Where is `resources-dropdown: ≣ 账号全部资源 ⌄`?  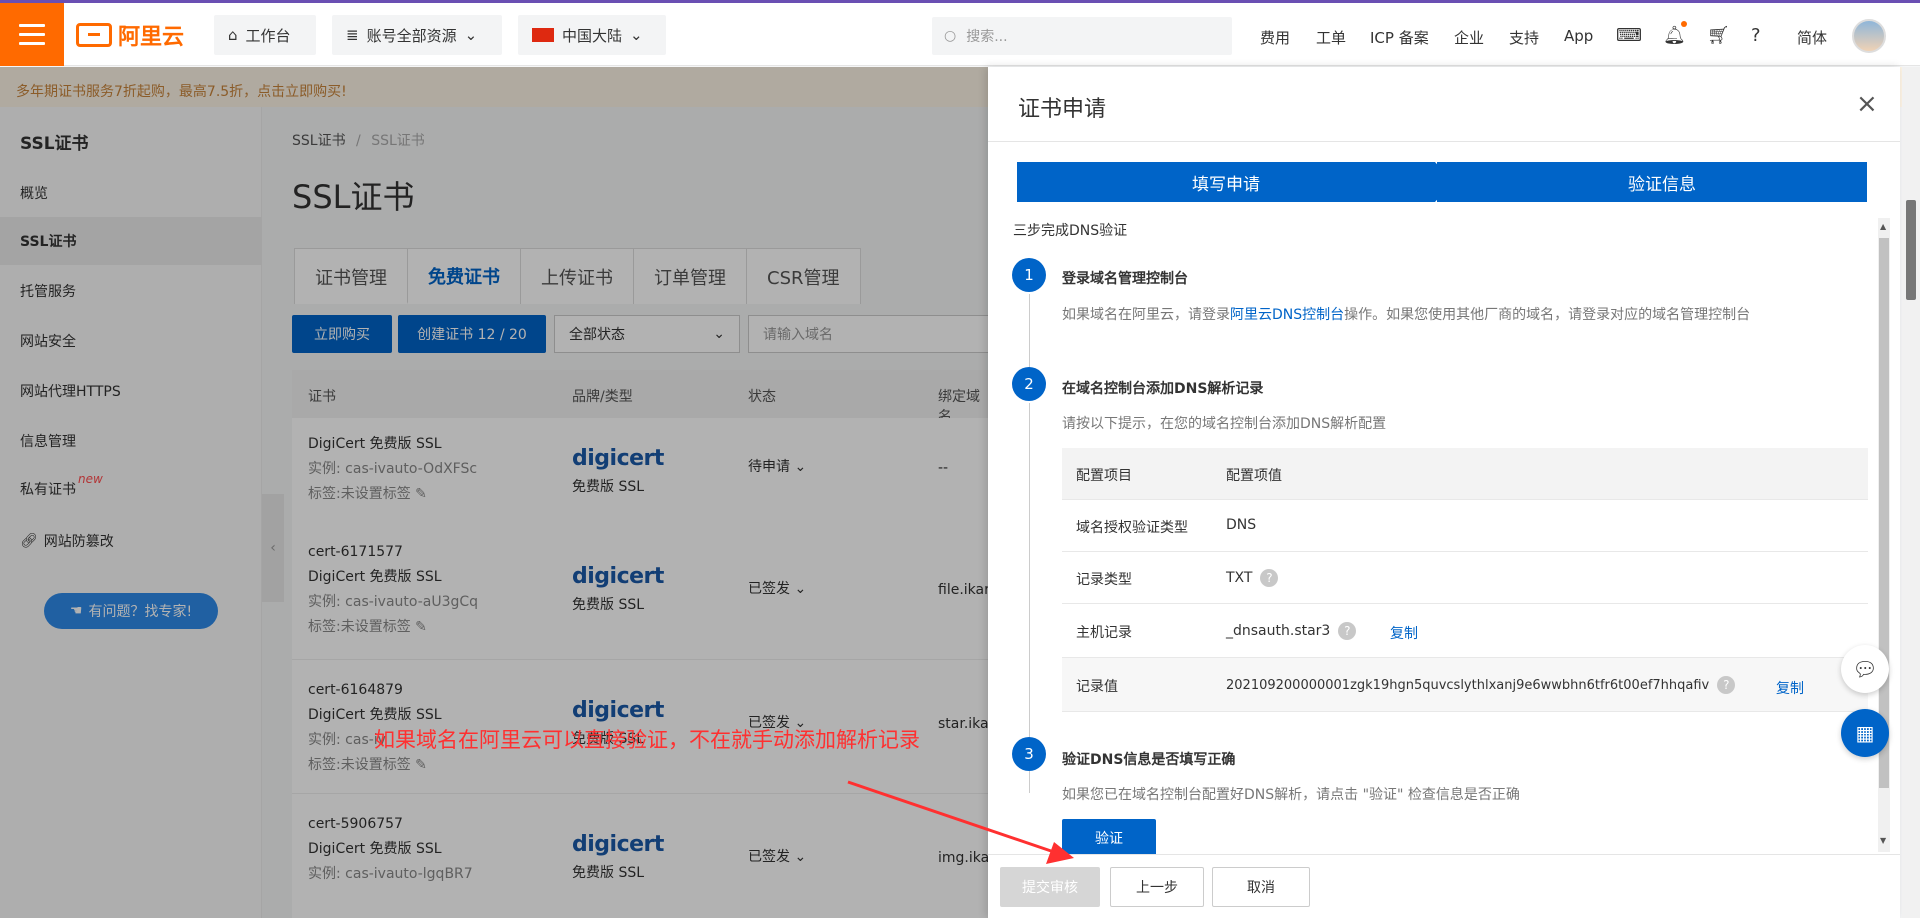 resources-dropdown: ≣ 账号全部资源 ⌄ is located at coordinates (417, 35).